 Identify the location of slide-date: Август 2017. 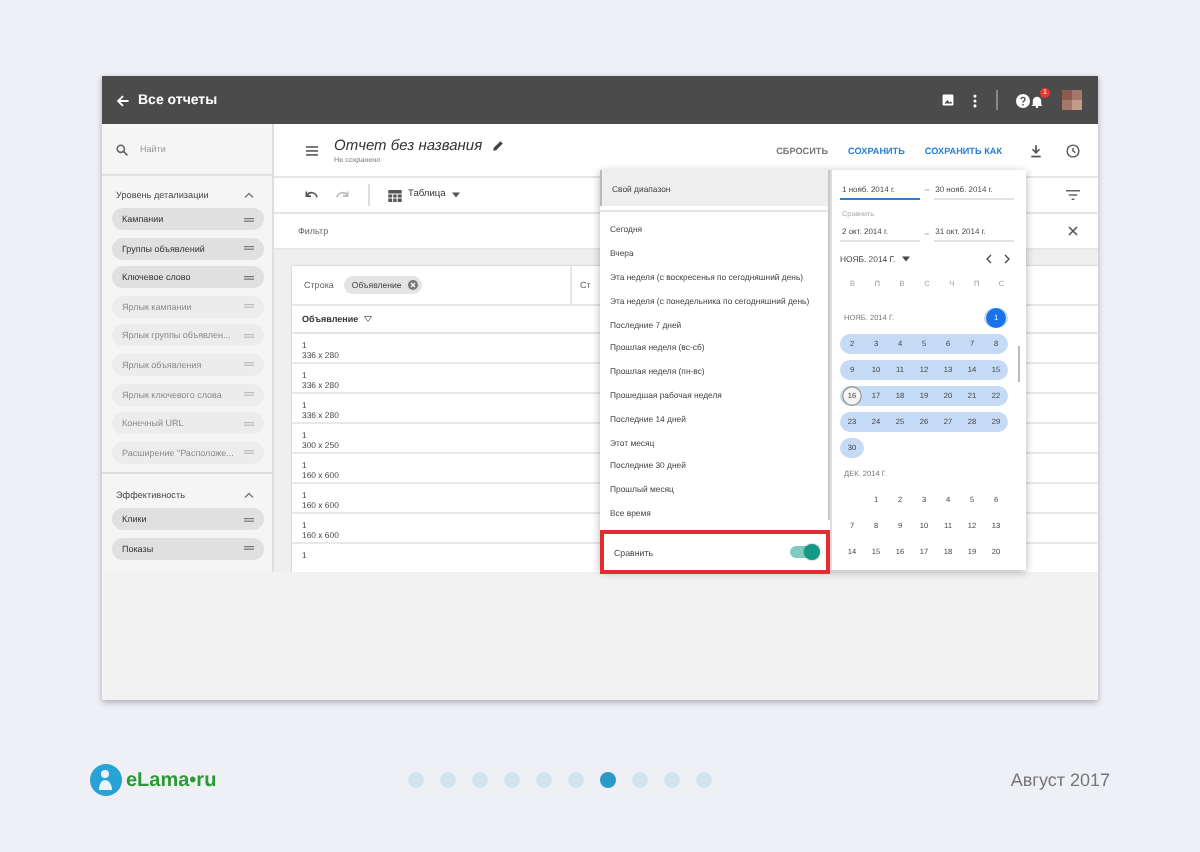
(1059, 780).